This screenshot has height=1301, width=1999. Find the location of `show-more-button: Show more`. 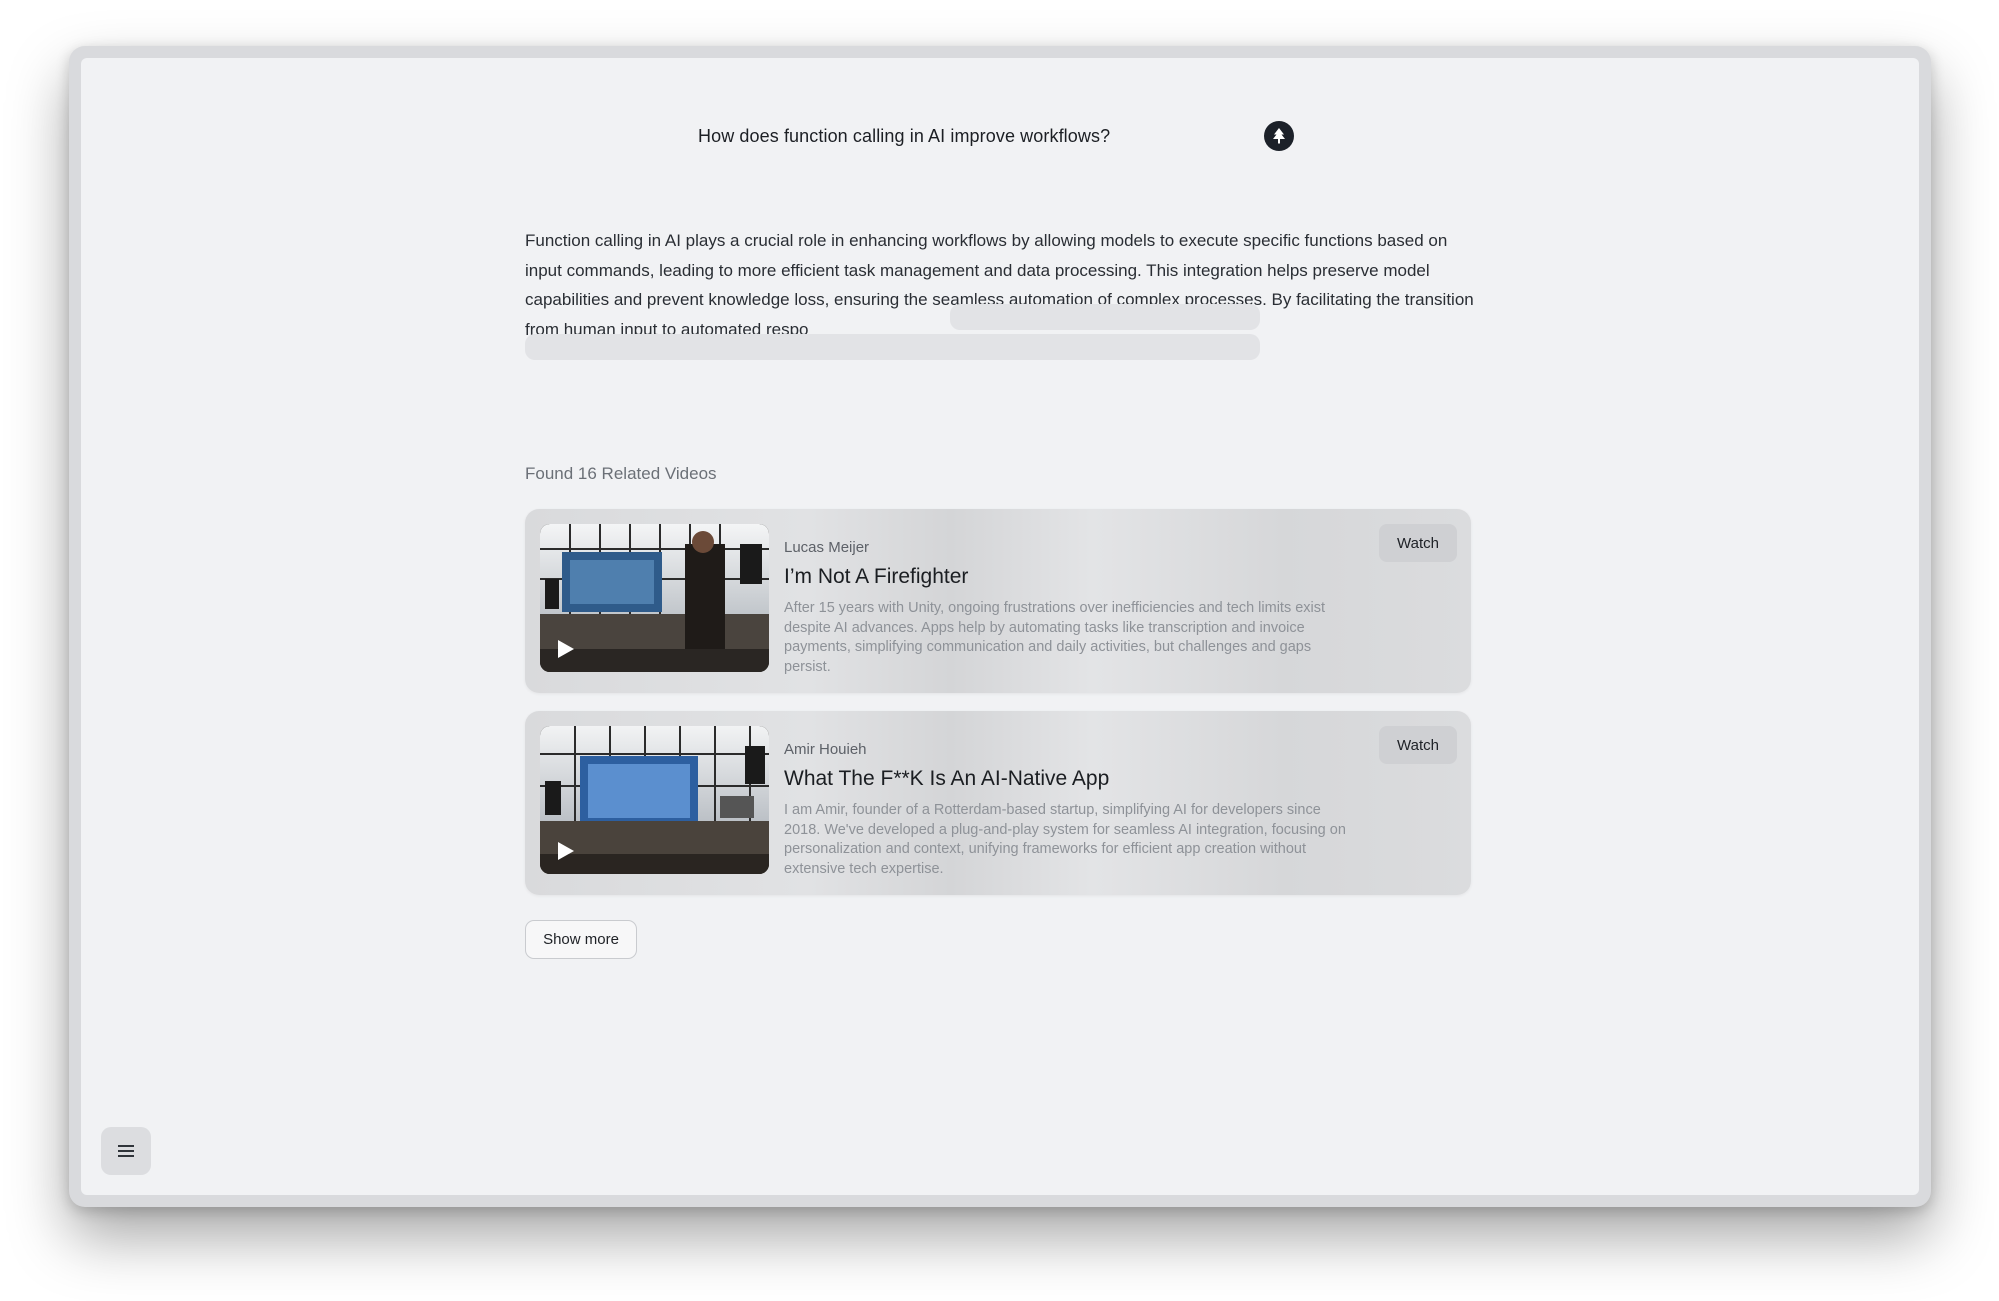

show-more-button: Show more is located at coordinates (581, 939).